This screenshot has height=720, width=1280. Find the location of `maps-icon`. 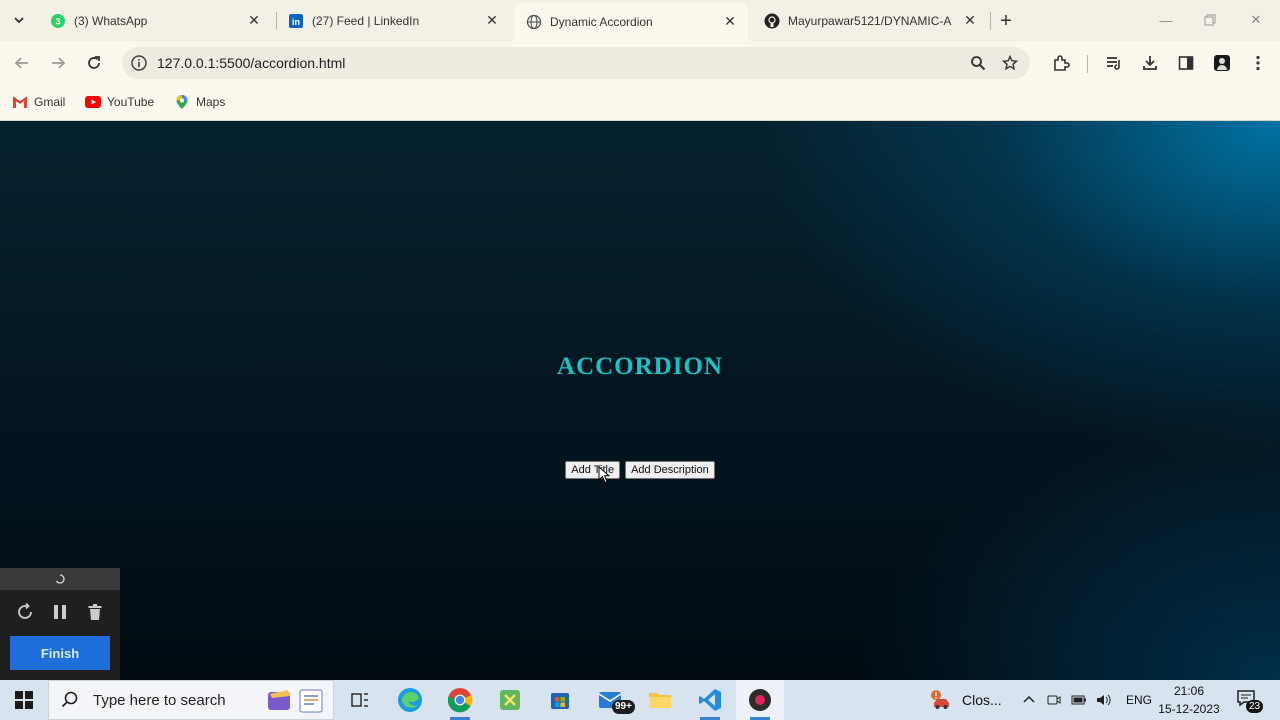

maps-icon is located at coordinates (182, 102).